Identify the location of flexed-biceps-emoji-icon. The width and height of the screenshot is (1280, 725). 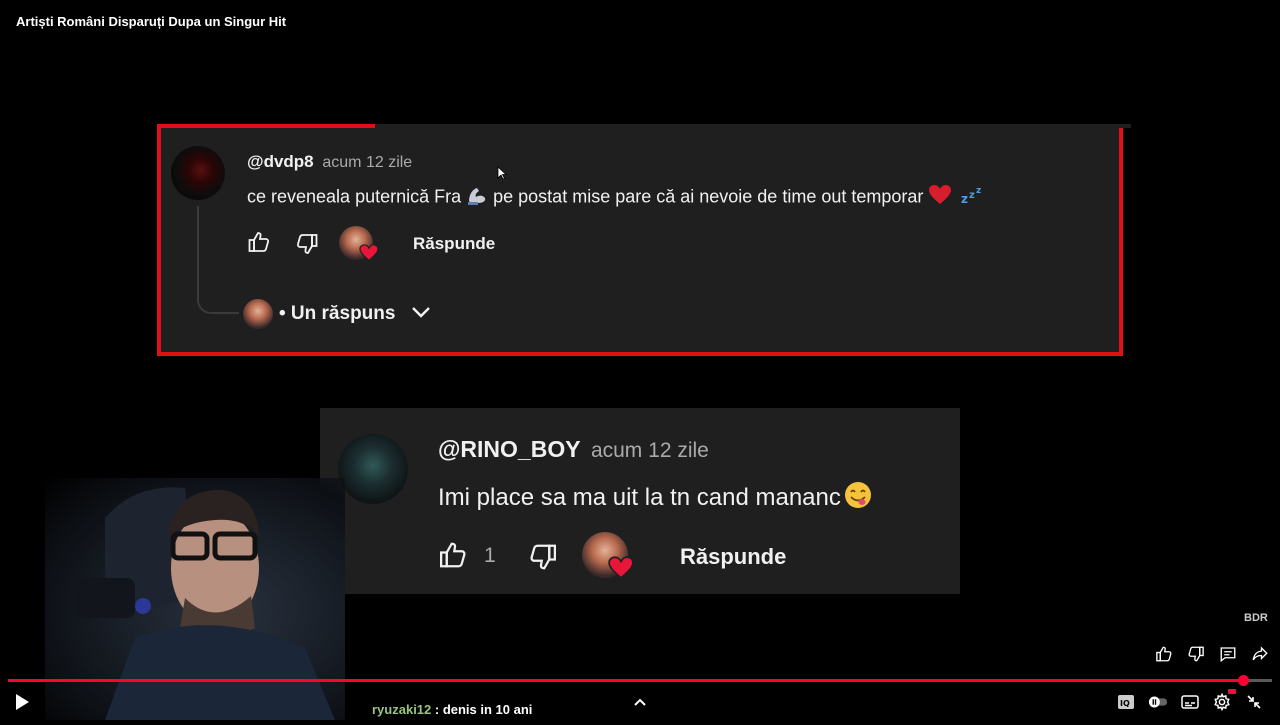
(477, 197).